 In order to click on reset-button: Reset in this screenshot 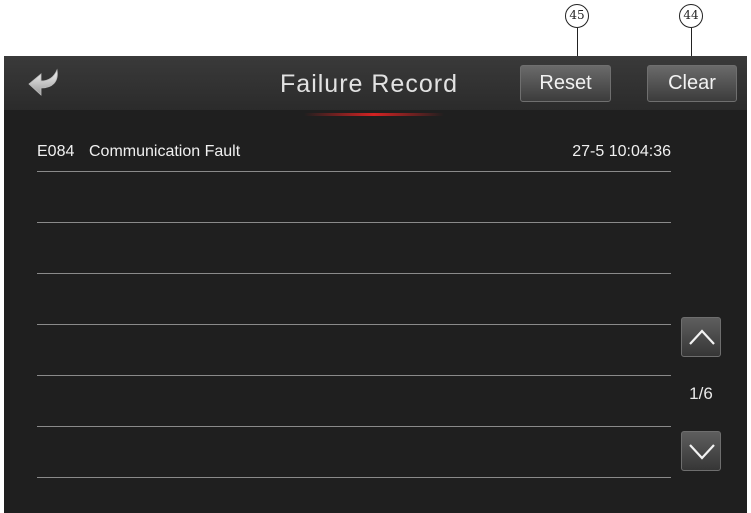, I will do `click(565, 83)`.